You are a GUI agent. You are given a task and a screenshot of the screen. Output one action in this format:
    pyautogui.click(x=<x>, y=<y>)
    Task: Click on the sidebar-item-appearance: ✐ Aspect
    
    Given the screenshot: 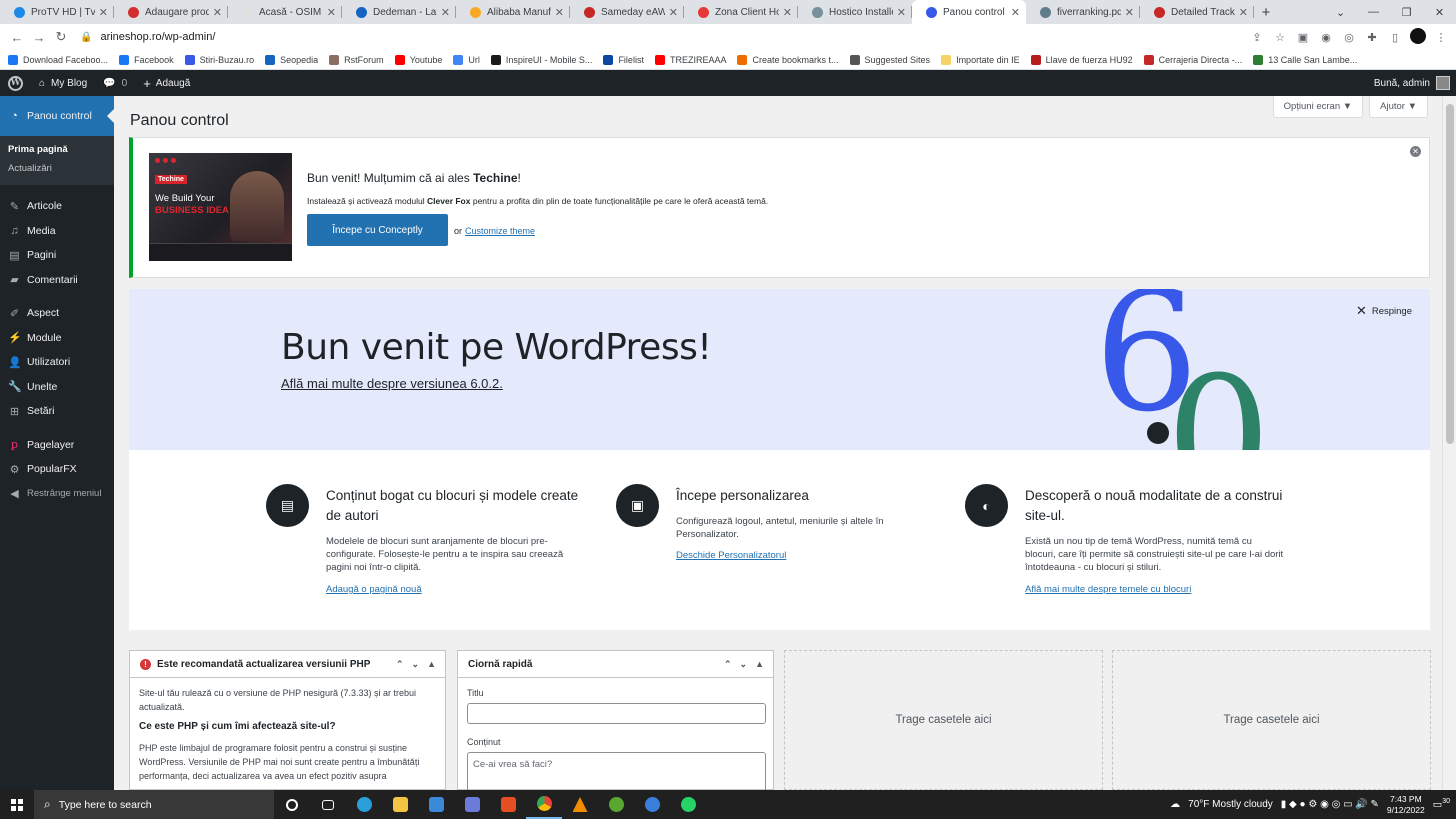 What is the action you would take?
    pyautogui.click(x=57, y=313)
    